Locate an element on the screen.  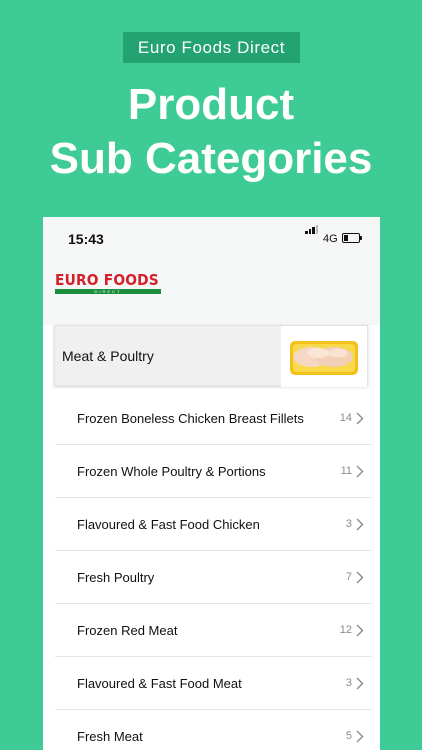
headline-line-1: Product is located at coordinates (211, 104).